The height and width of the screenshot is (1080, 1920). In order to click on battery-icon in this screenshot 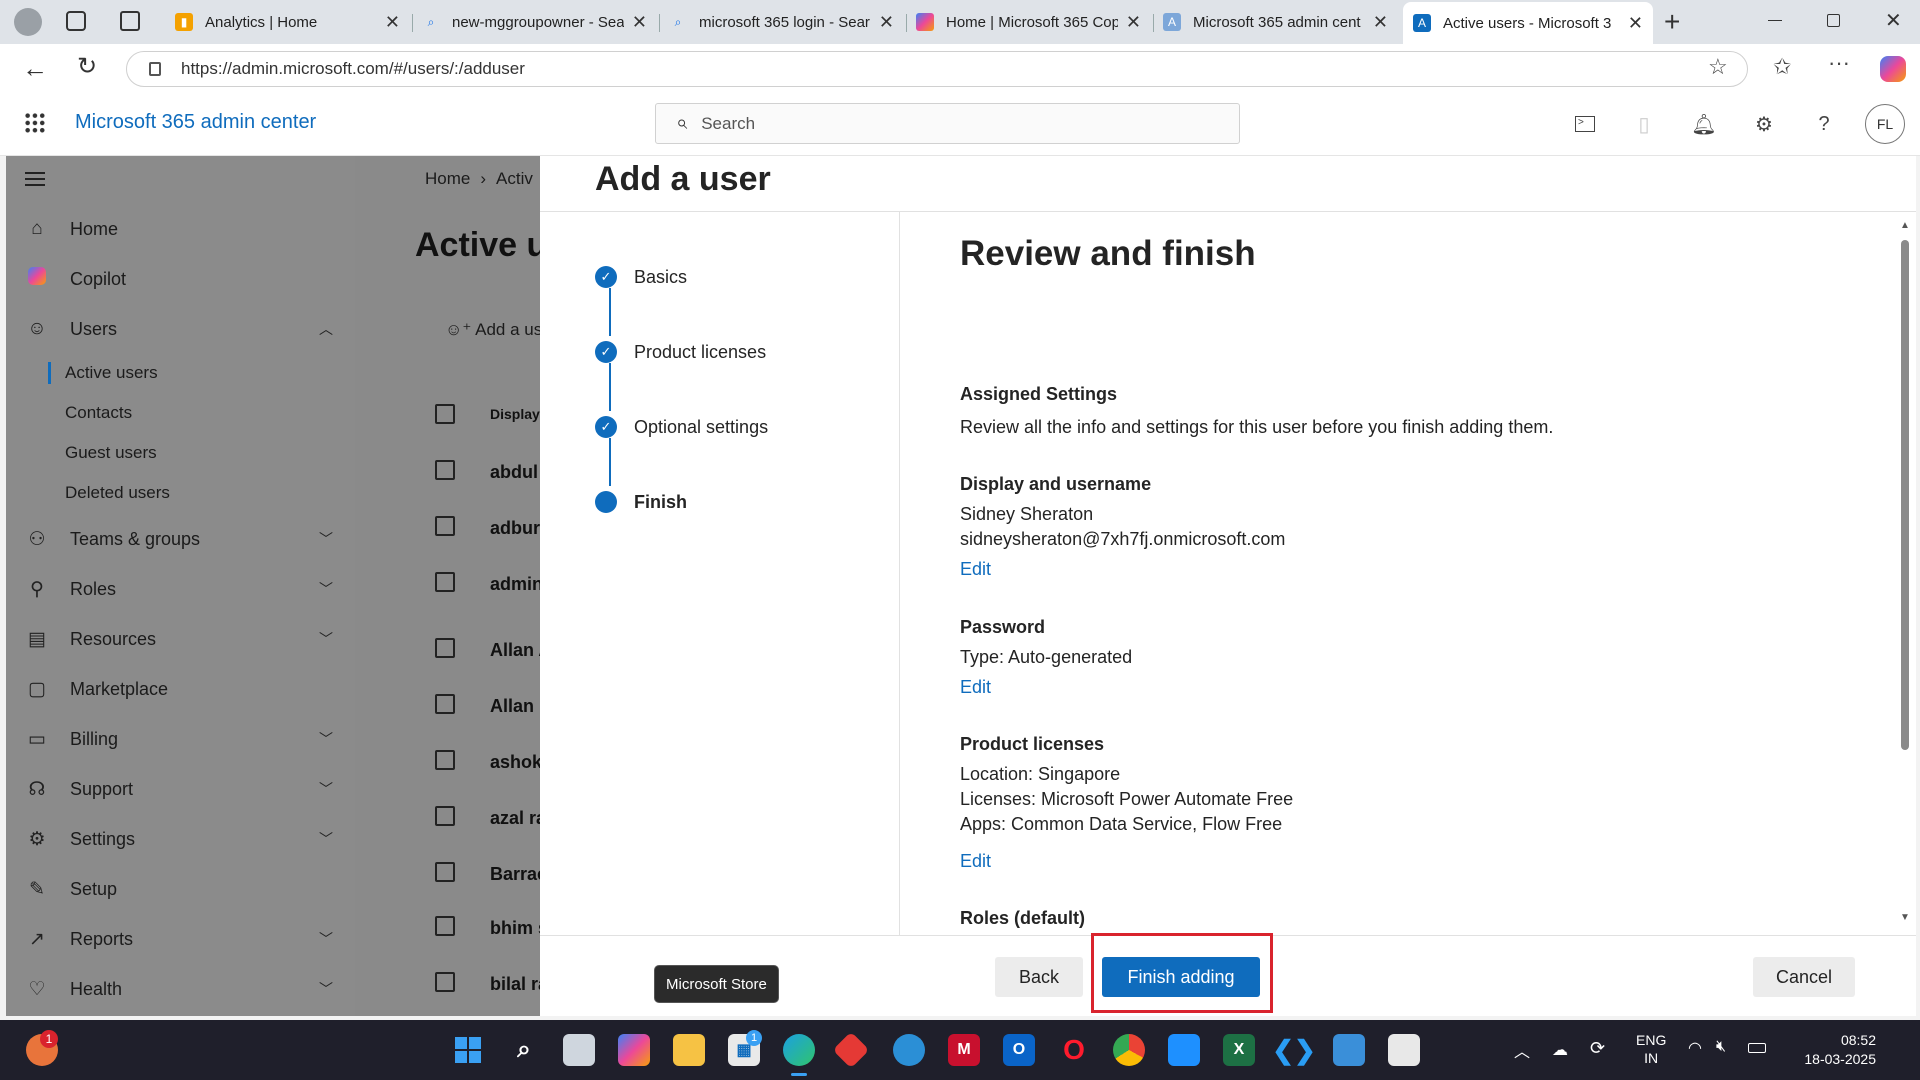, I will do `click(1757, 1048)`.